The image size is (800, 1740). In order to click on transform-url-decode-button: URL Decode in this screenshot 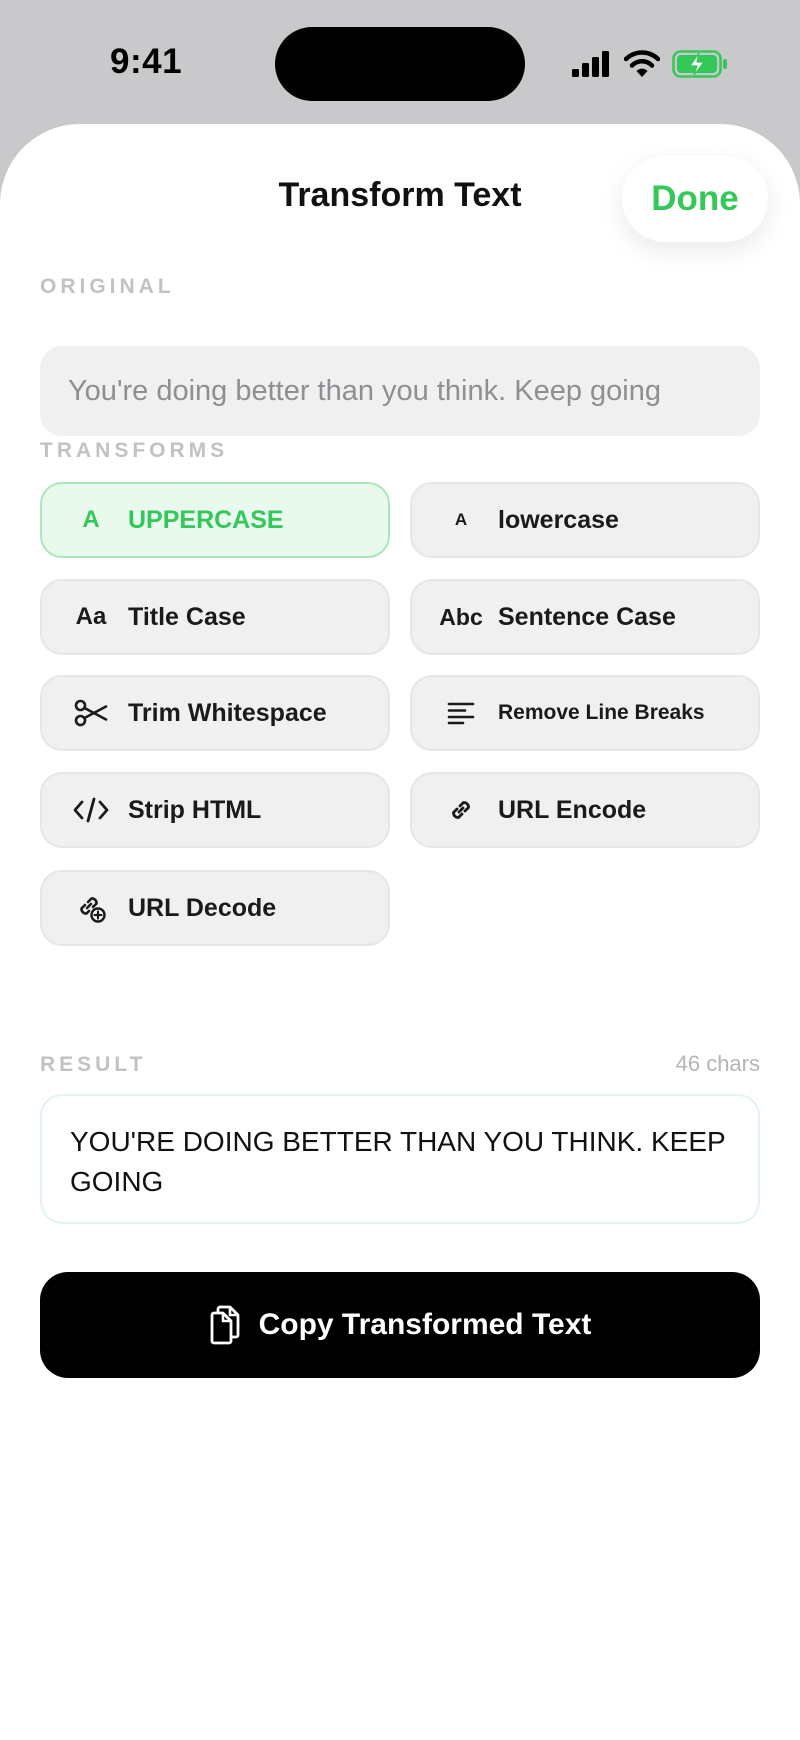, I will do `click(215, 908)`.